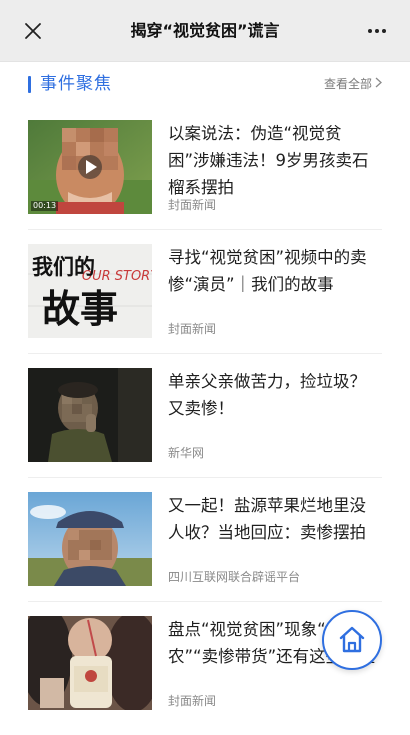  I want to click on news-item: 又一起！盐源苹果烂地里没人收？当地回应：卖惨摆拍 四川互联网联合辟谣平台, so click(205, 540).